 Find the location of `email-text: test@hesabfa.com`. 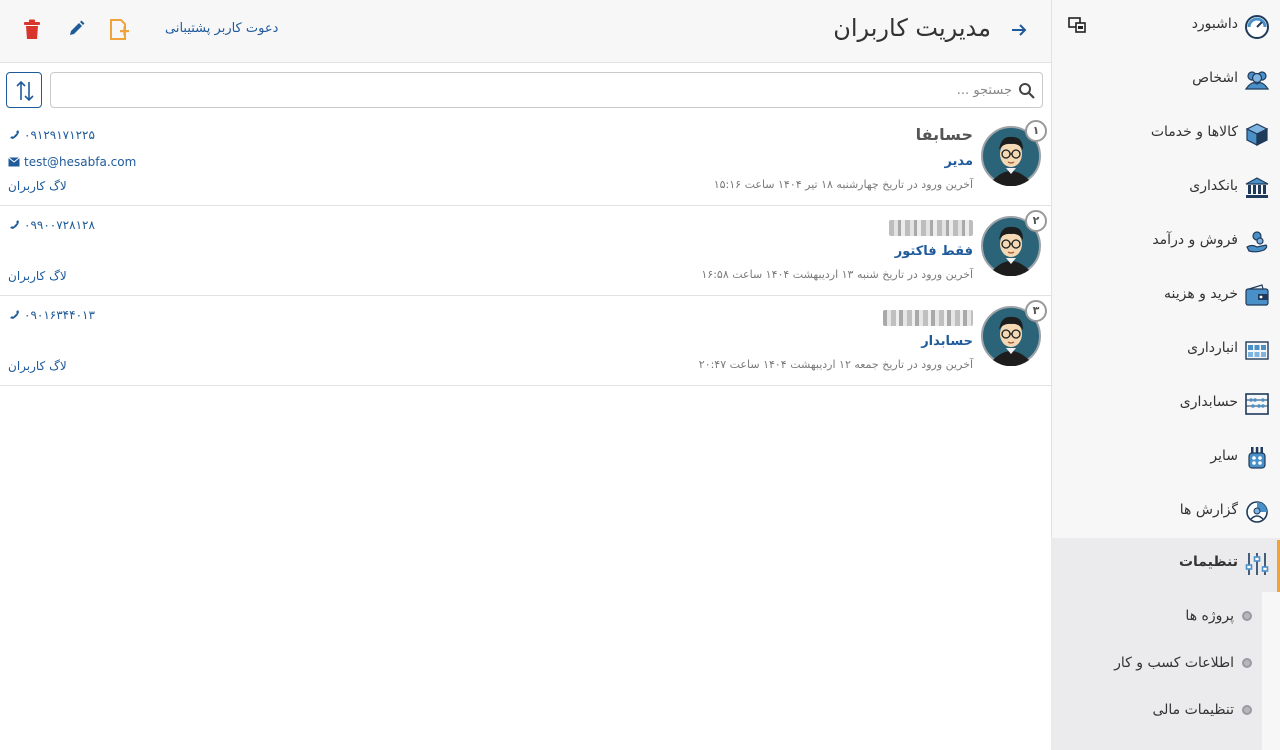

email-text: test@hesabfa.com is located at coordinates (80, 162).